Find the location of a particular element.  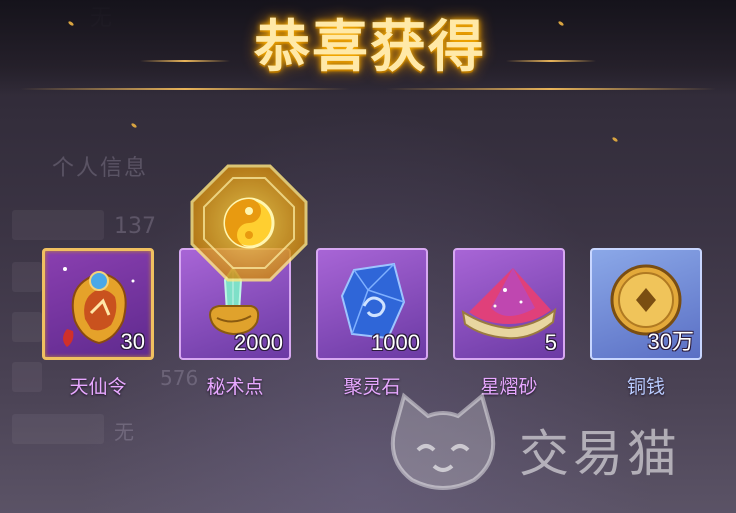

watermark-text: 交易猫 is located at coordinates (600, 454).